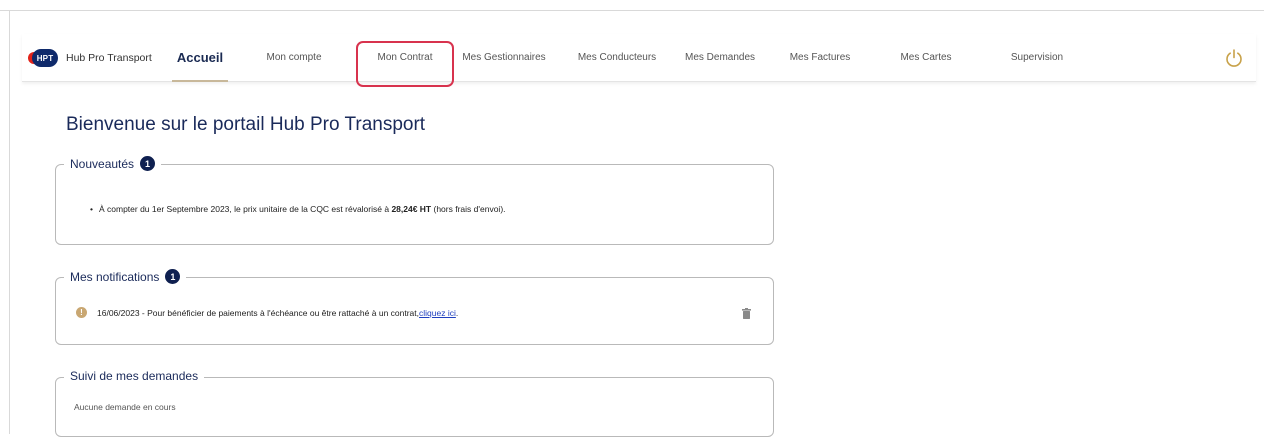  Describe the element at coordinates (44, 58) in the screenshot. I see `hpt-logo-icon: HPT` at that location.